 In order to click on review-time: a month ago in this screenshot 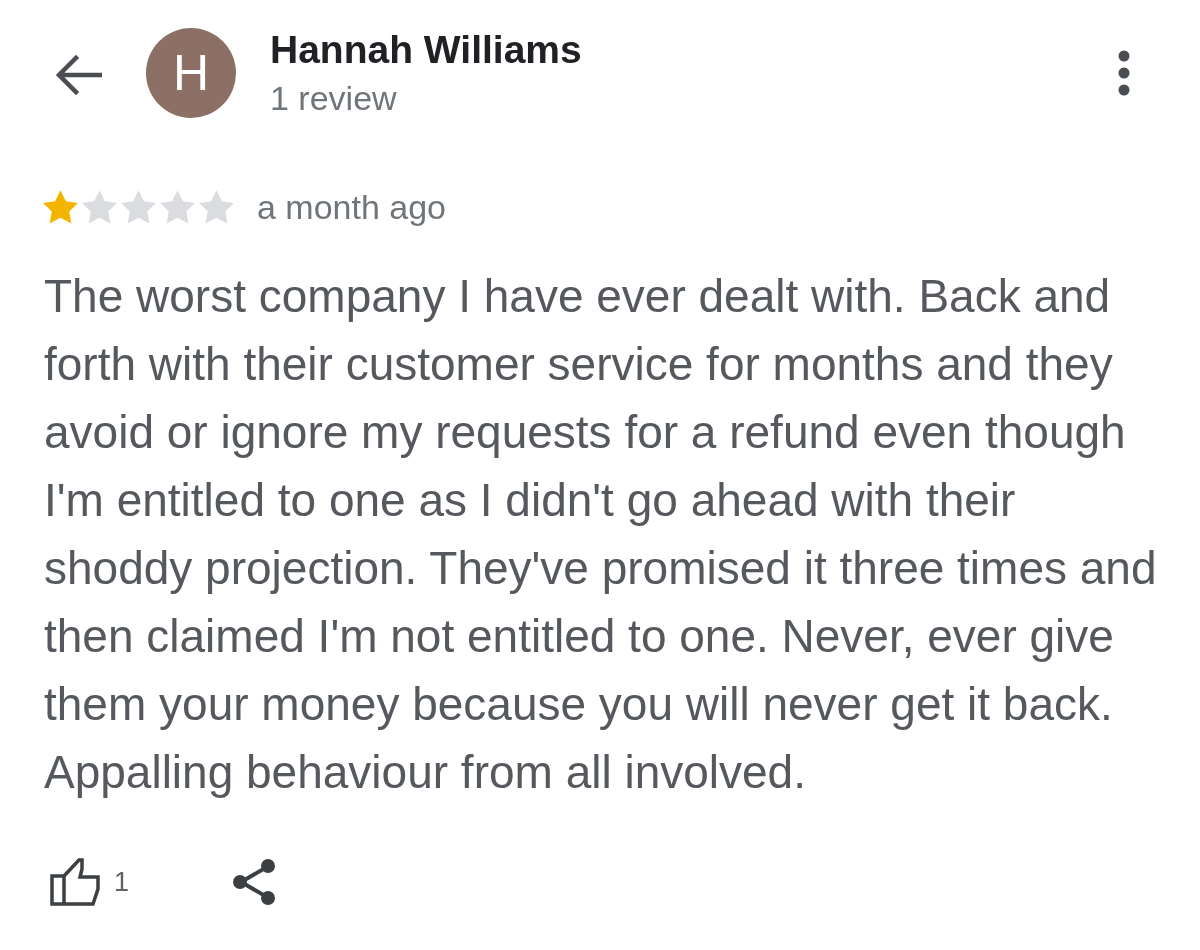, I will do `click(352, 207)`.